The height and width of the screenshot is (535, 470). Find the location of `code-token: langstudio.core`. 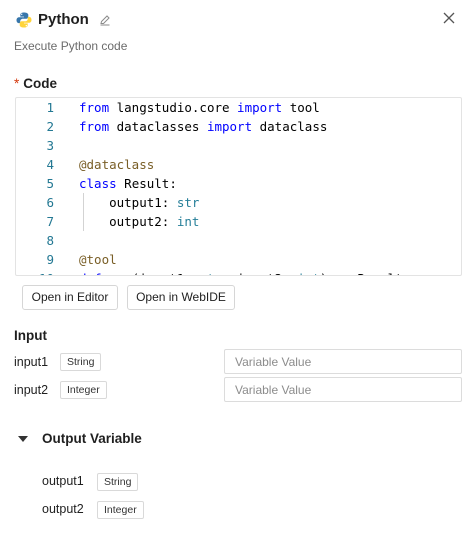

code-token: langstudio.core is located at coordinates (173, 107).